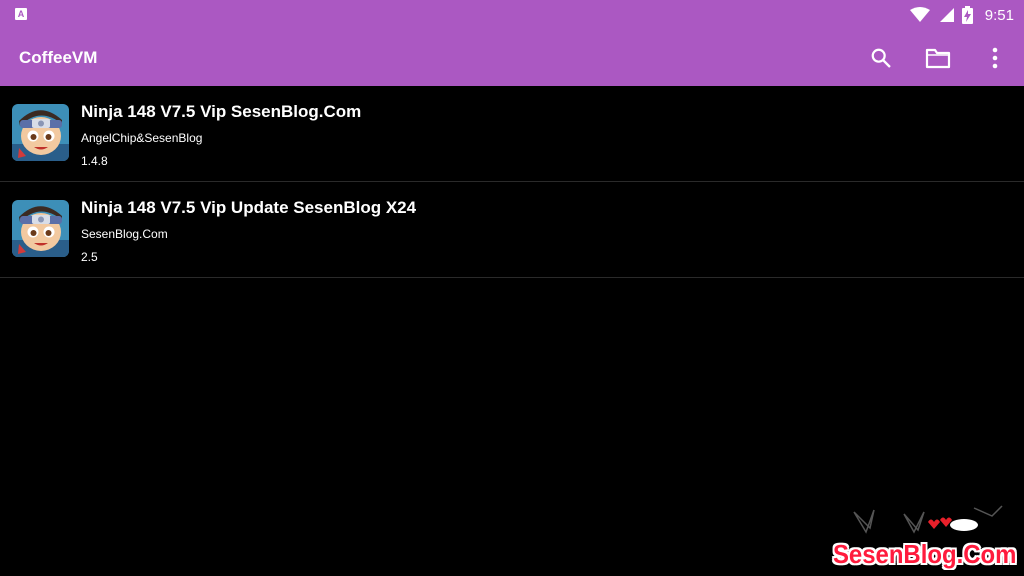  Describe the element at coordinates (89, 257) in the screenshot. I see `item-version: 2.5` at that location.